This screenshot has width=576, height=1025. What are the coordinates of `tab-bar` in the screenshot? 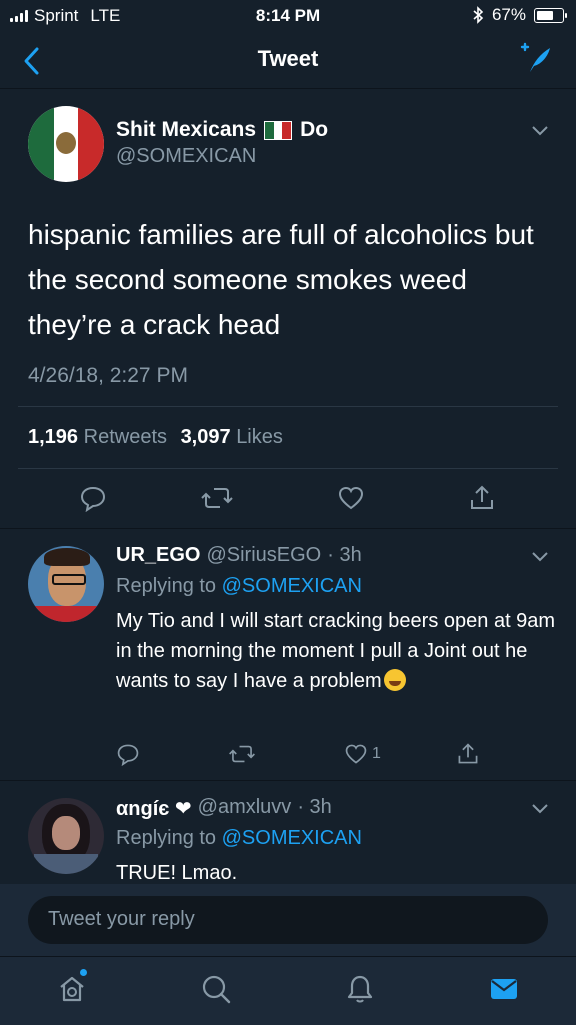 It's located at (288, 990).